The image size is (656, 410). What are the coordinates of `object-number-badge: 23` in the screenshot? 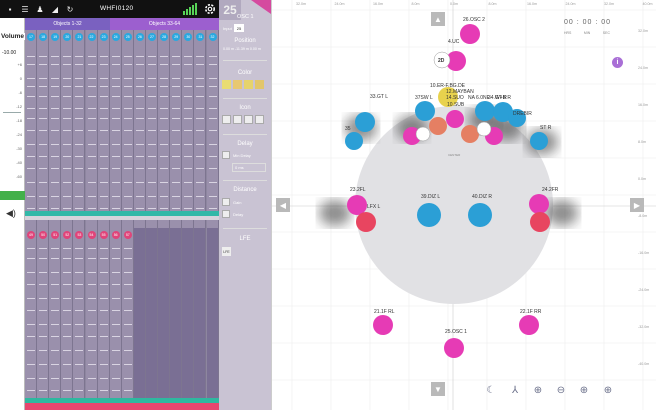 It's located at (103, 37).